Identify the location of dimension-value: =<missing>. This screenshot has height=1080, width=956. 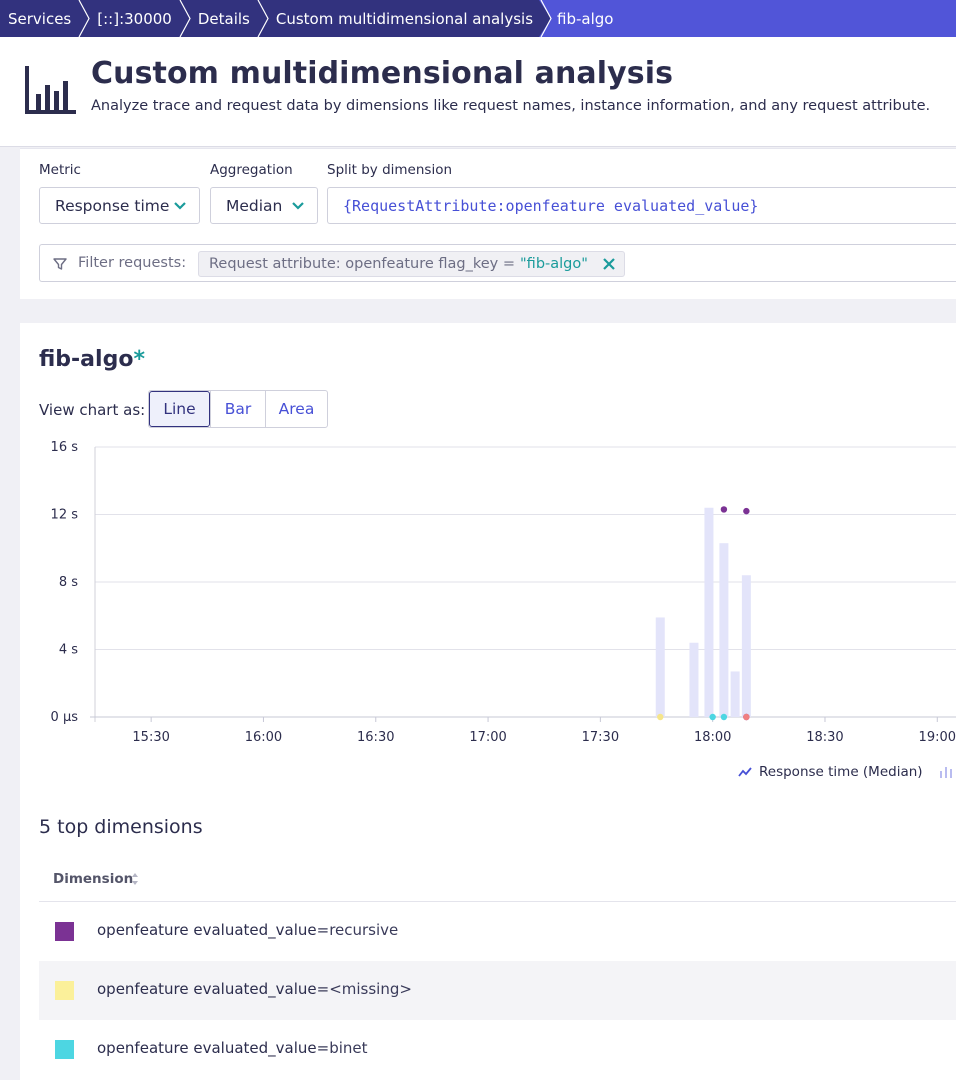
(364, 989).